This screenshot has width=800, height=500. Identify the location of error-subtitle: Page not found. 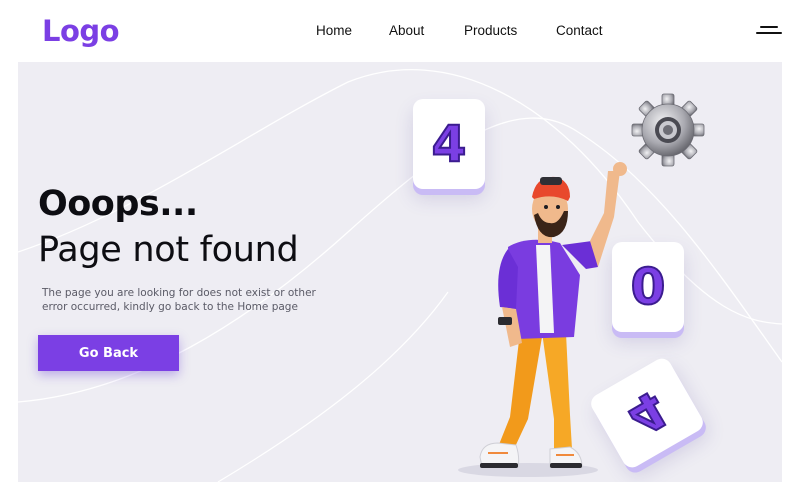
(168, 250).